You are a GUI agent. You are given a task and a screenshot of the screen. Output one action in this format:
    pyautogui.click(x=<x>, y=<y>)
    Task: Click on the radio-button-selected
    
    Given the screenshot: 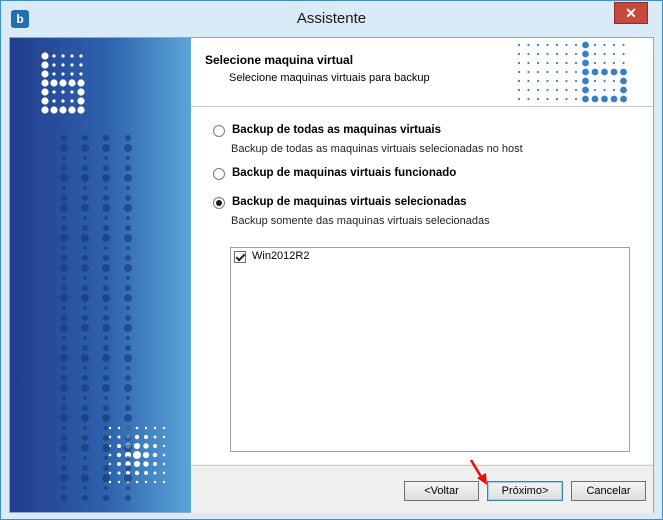 What is the action you would take?
    pyautogui.click(x=219, y=203)
    